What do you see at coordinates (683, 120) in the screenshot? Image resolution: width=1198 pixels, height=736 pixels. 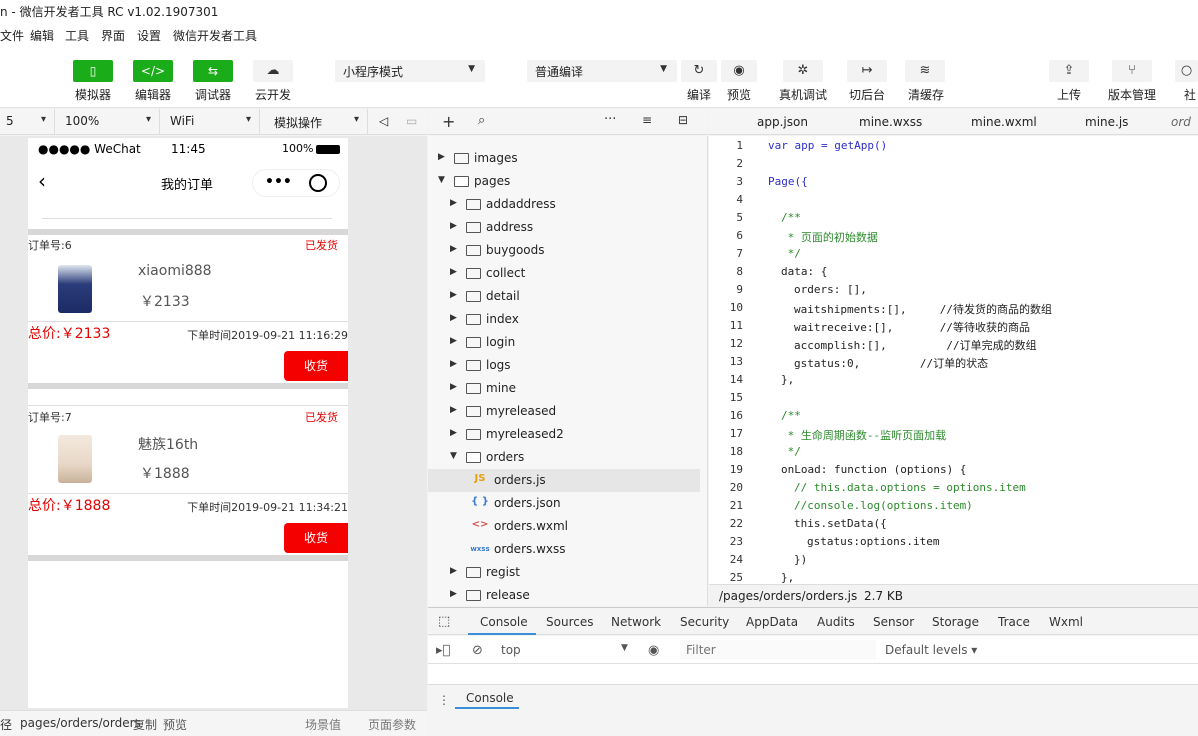 I see `collapse-icon: ⊟` at bounding box center [683, 120].